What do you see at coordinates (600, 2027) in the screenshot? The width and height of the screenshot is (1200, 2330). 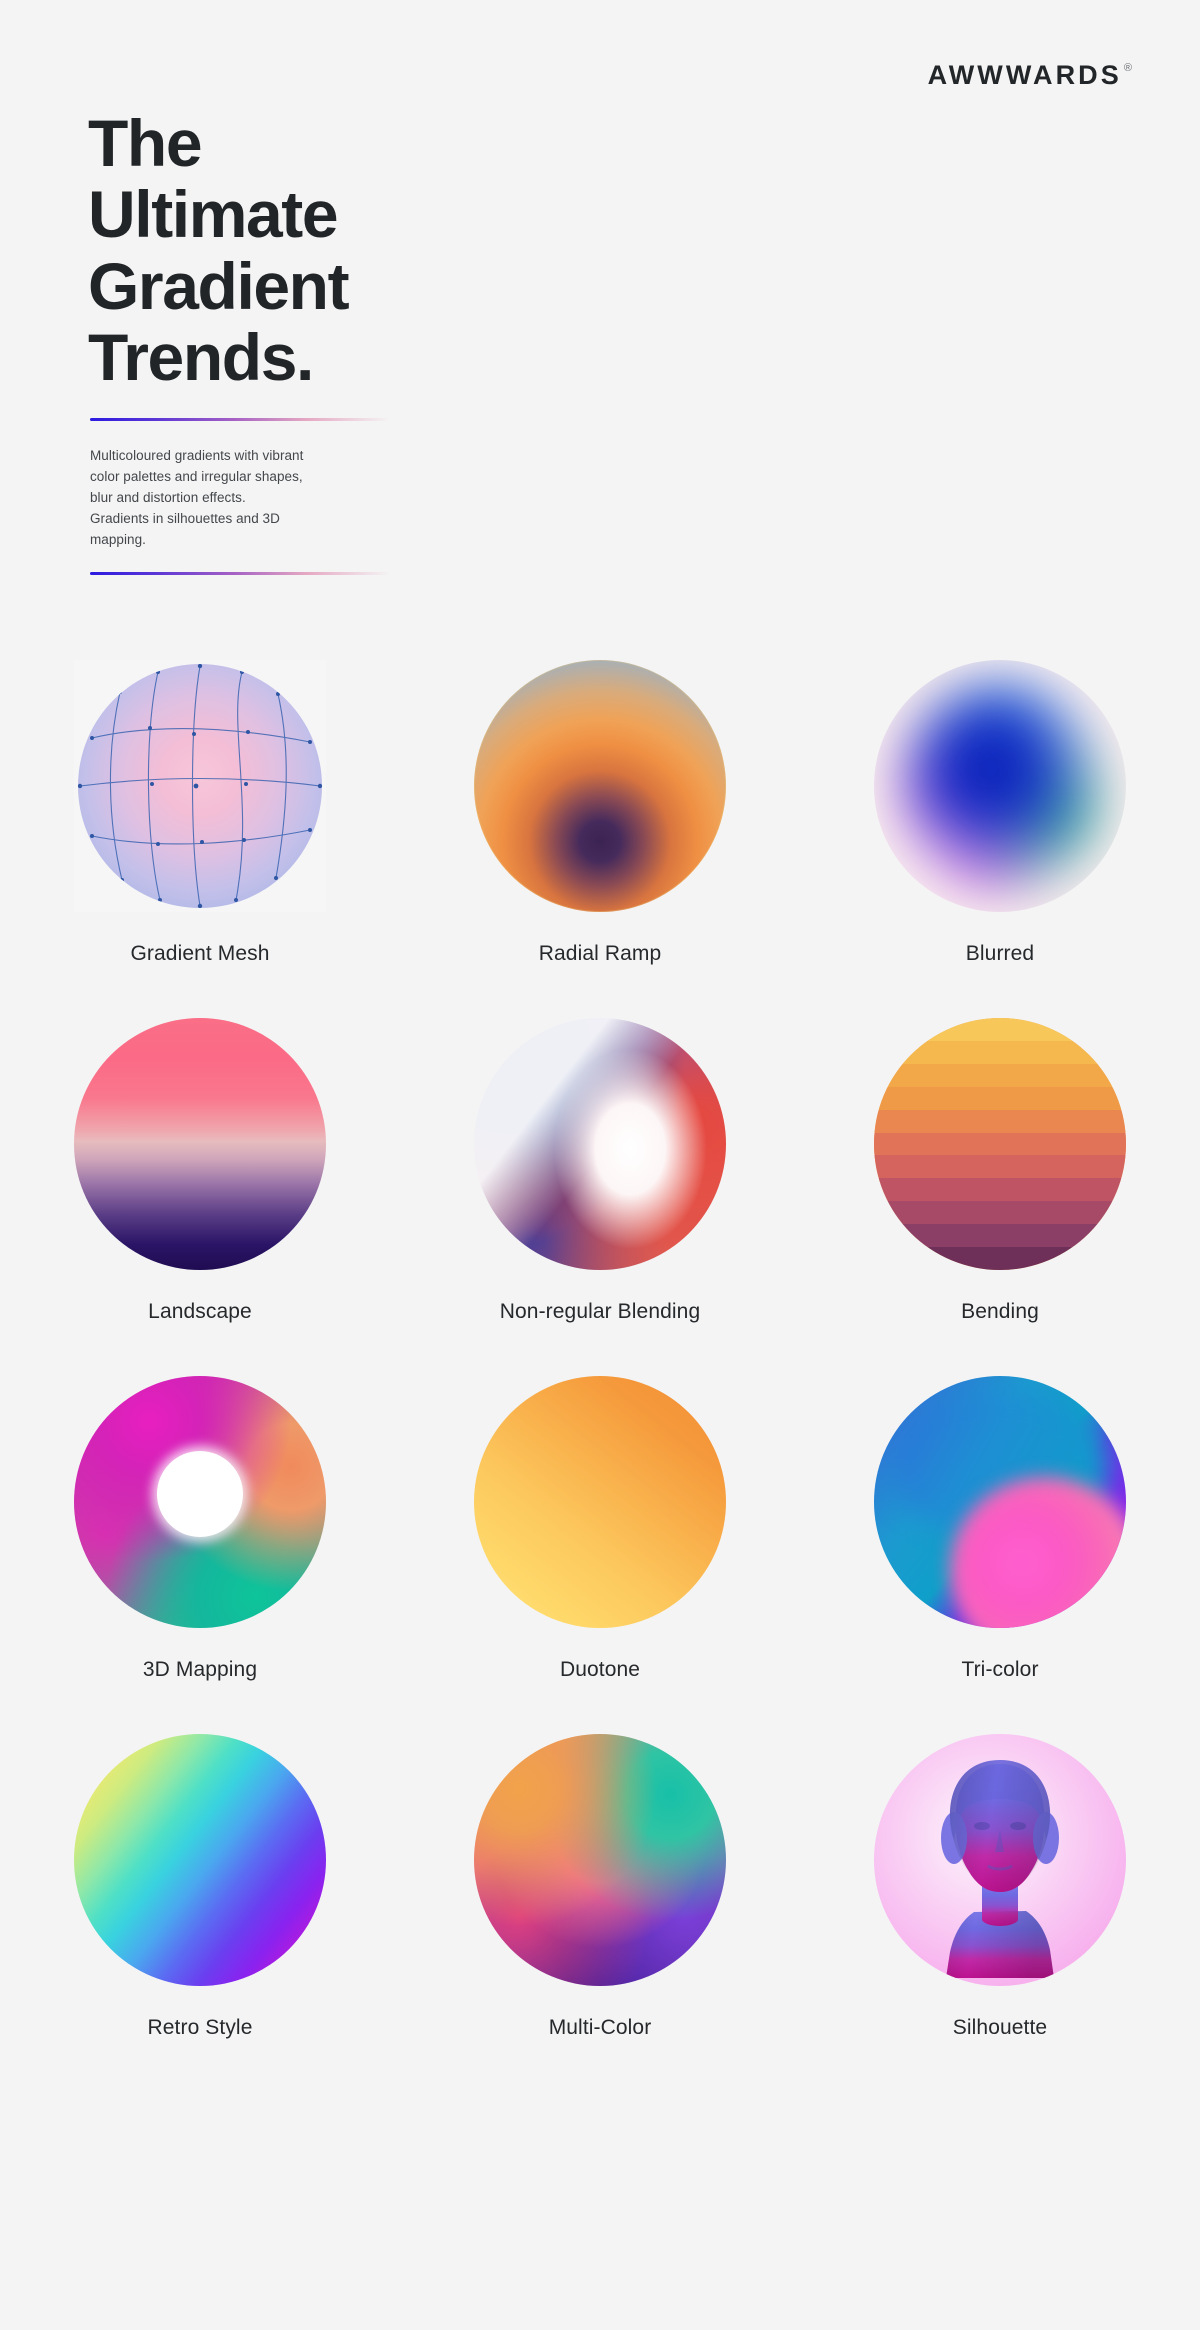 I see `swatch-label: Multi-Color` at bounding box center [600, 2027].